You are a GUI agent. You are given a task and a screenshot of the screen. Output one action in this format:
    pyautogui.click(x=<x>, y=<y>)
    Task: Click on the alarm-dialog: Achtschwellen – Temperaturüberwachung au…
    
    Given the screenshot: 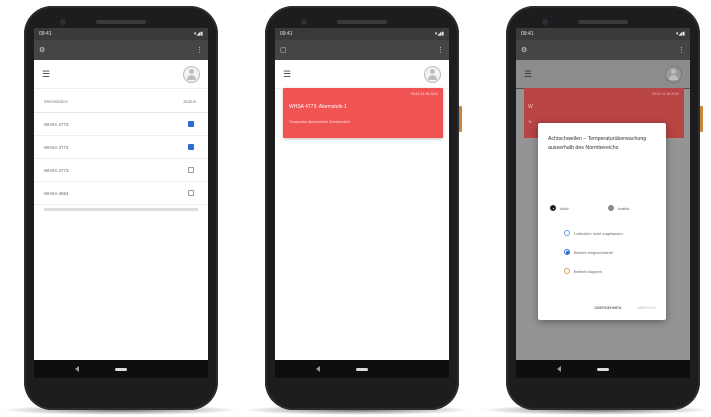 What is the action you would take?
    pyautogui.click(x=602, y=221)
    